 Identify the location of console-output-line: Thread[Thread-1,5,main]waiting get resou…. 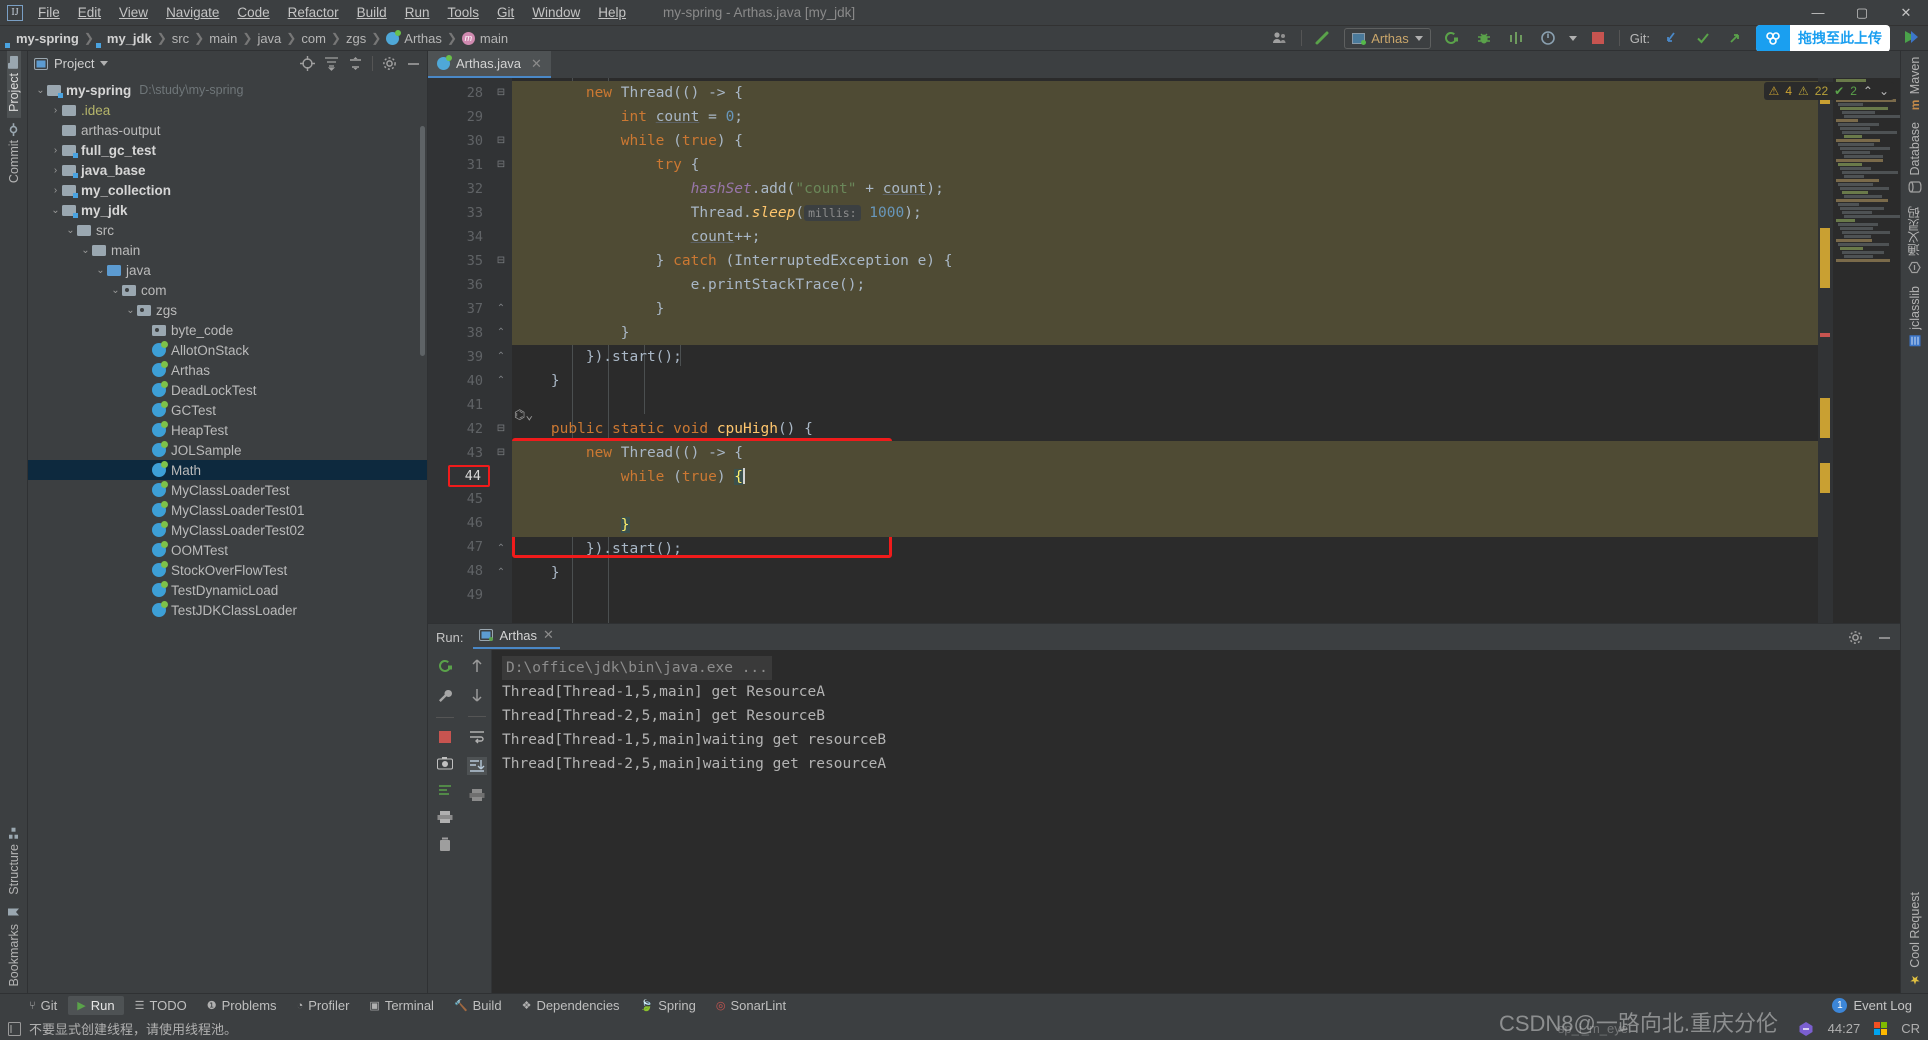
(1201, 740).